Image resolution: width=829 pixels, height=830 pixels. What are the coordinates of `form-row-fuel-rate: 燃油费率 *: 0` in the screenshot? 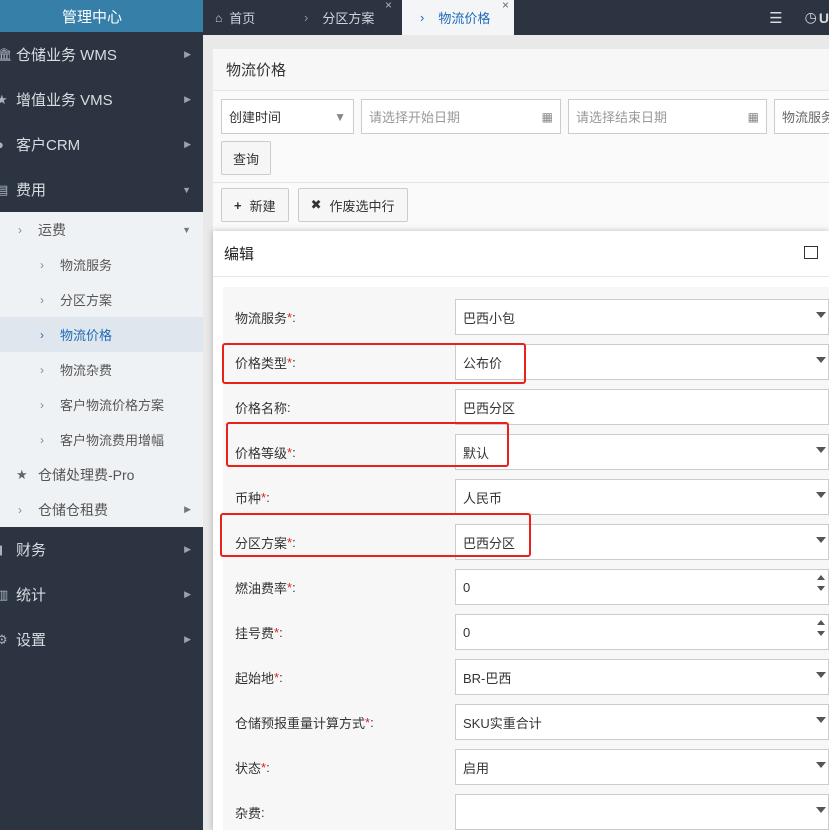 It's located at (526, 587).